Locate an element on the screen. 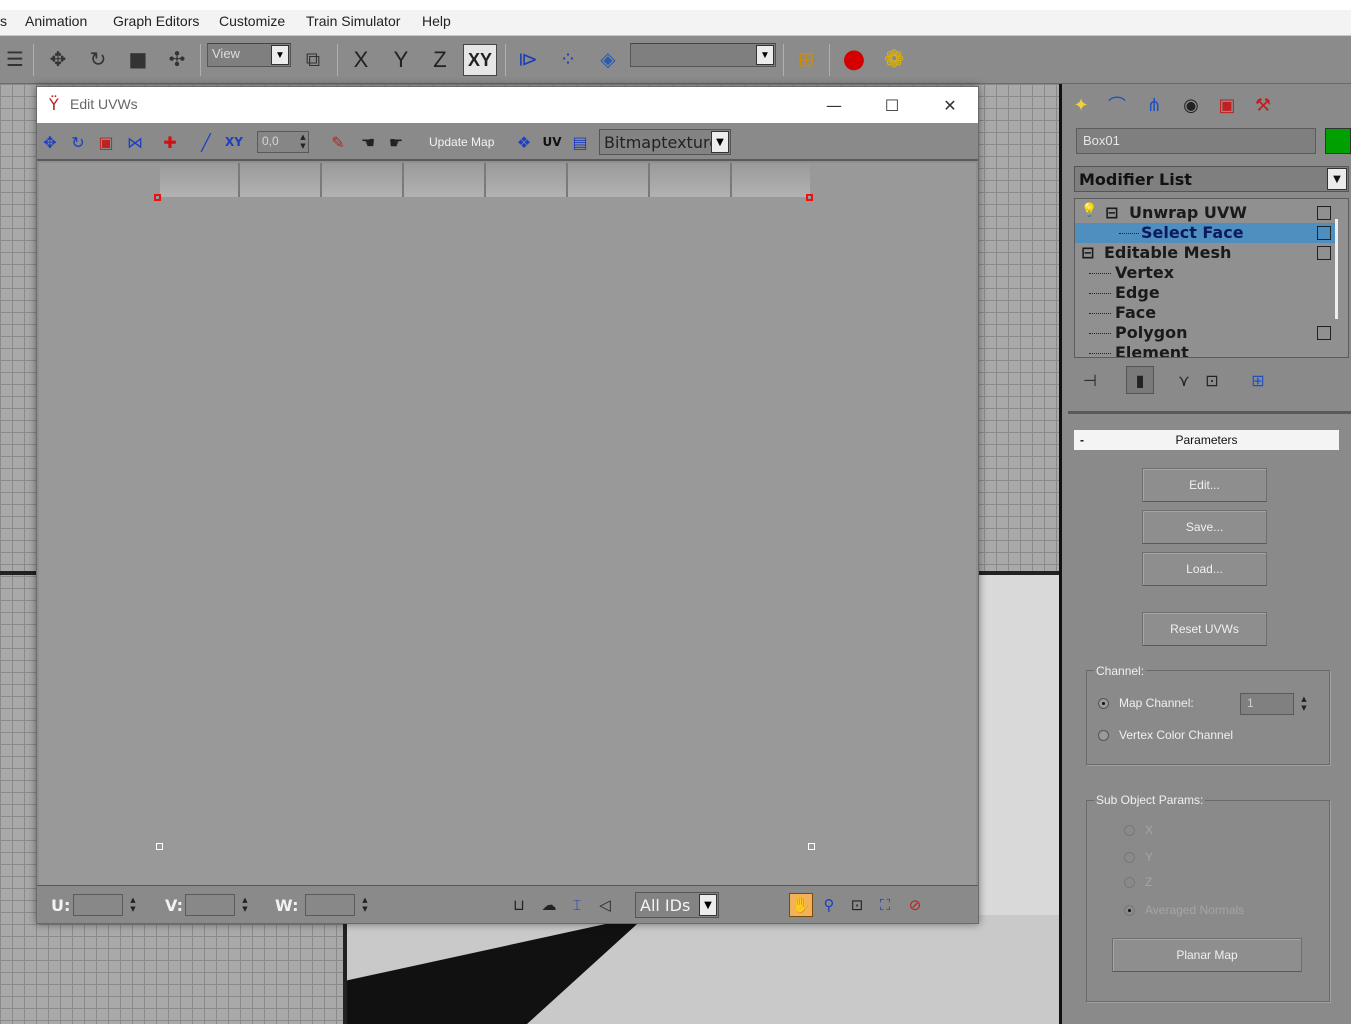 This screenshot has height=1024, width=1351. menu-train-simulator: Train Simulator is located at coordinates (353, 21).